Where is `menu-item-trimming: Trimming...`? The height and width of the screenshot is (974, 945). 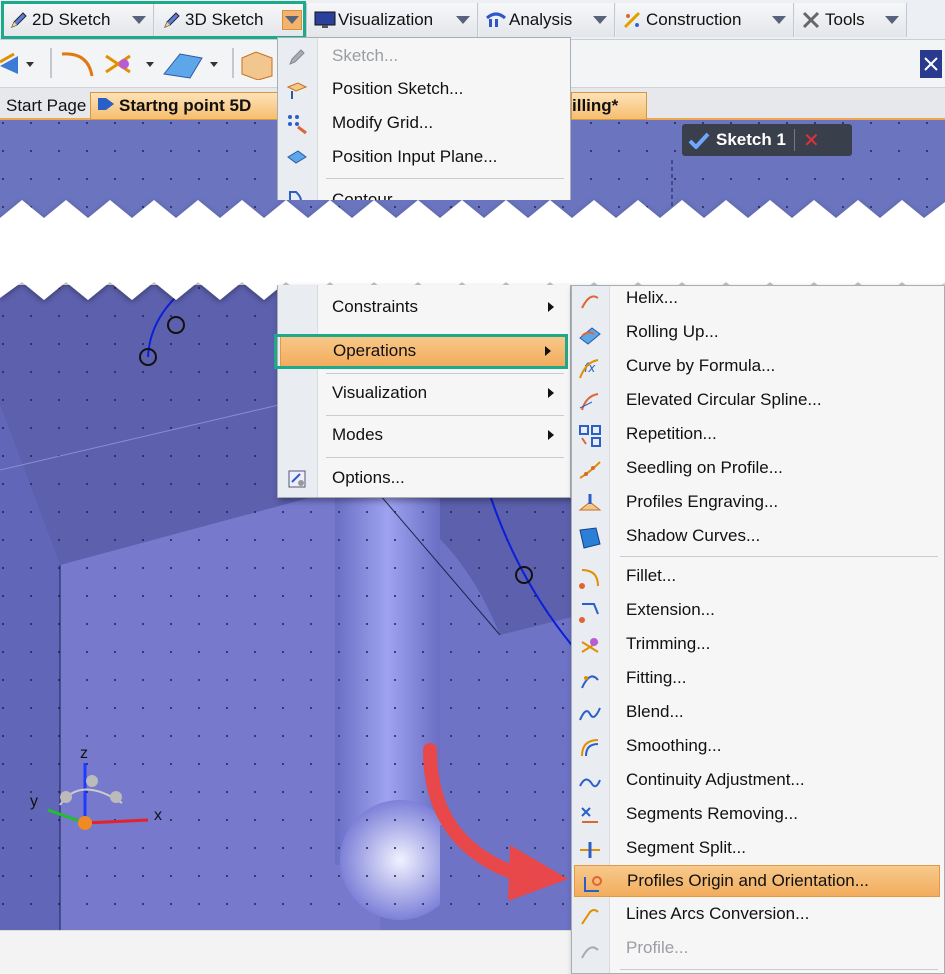 menu-item-trimming: Trimming... is located at coordinates (758, 645).